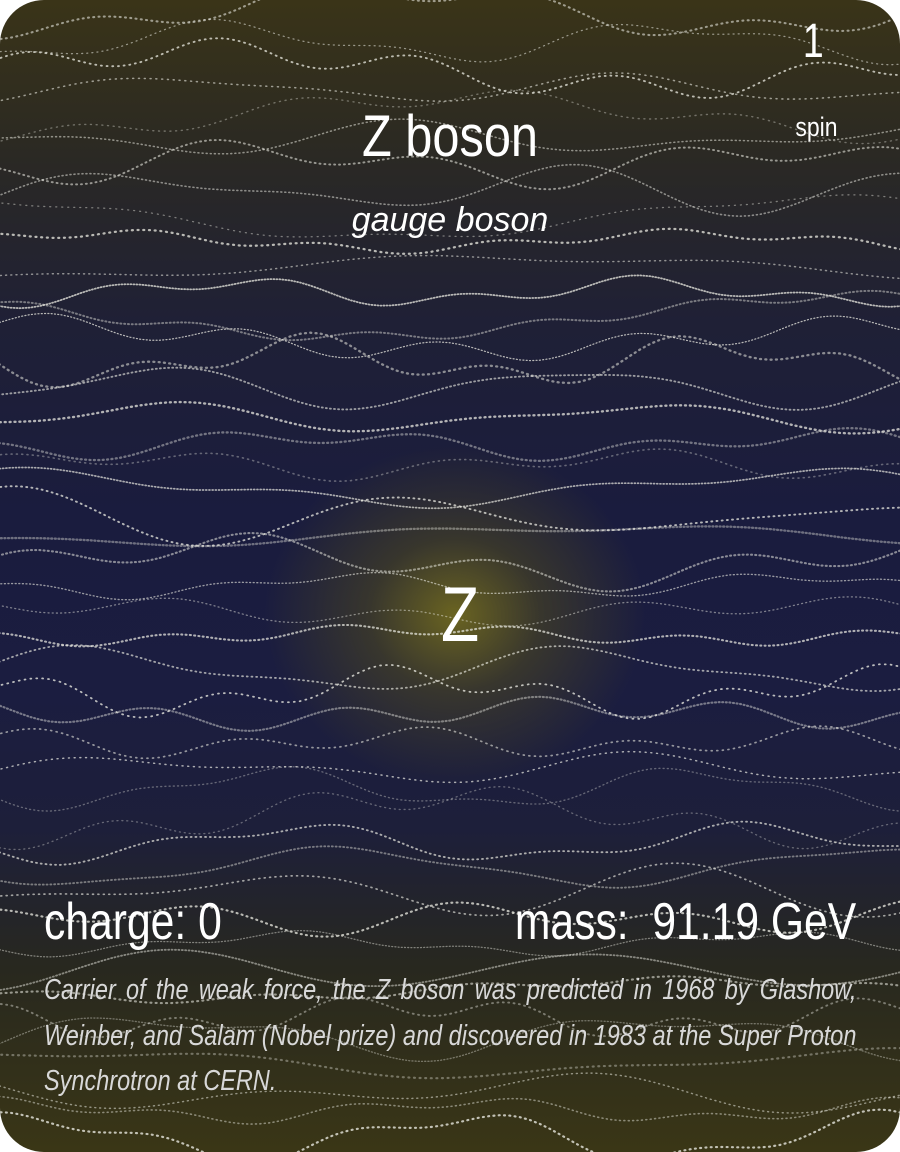  What do you see at coordinates (450, 220) in the screenshot?
I see `particle-category: gauge boson` at bounding box center [450, 220].